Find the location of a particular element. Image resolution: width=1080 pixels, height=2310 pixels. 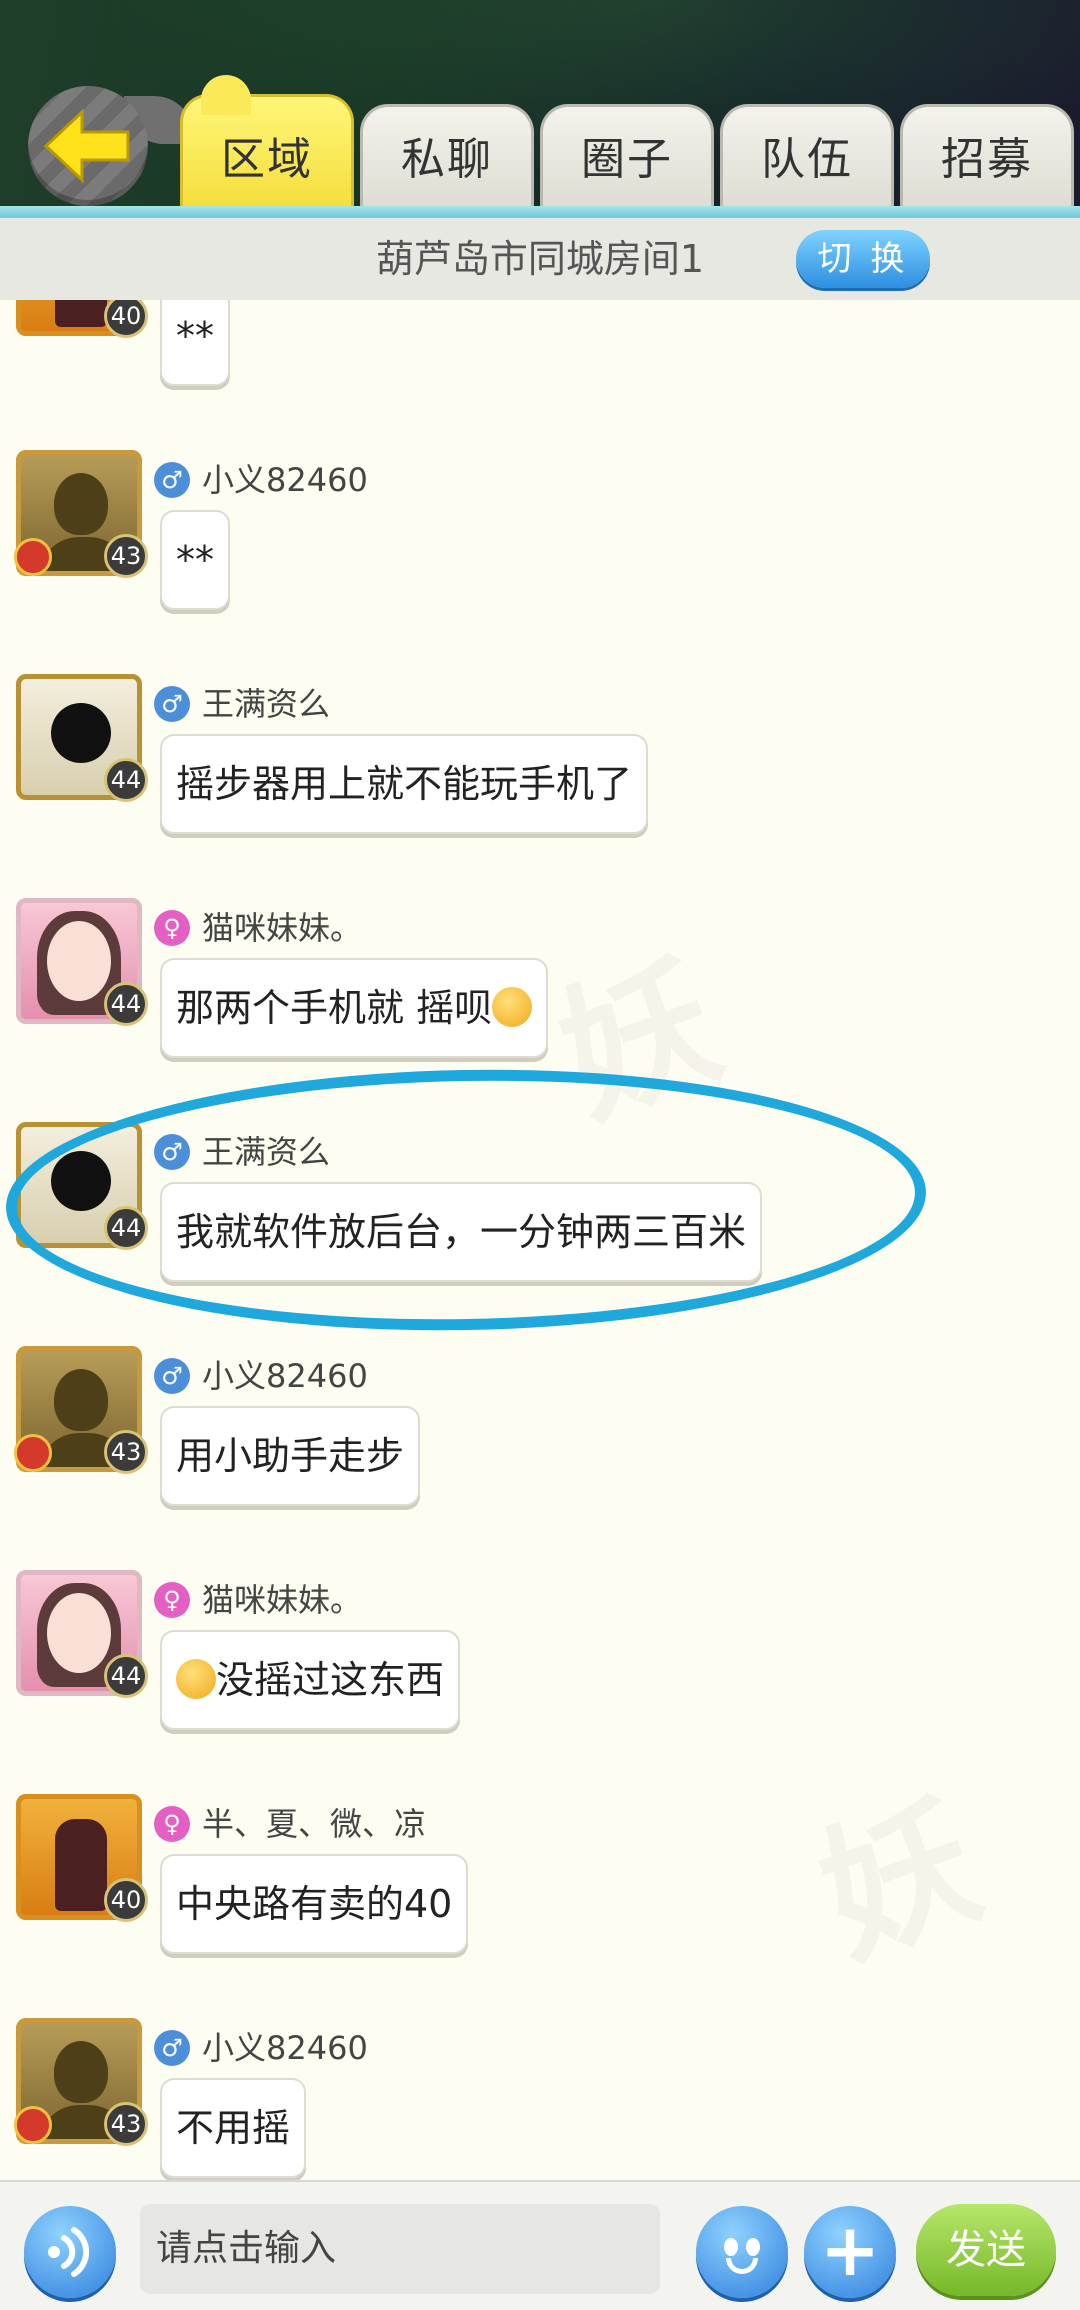

send-button: 发送 is located at coordinates (986, 2250).